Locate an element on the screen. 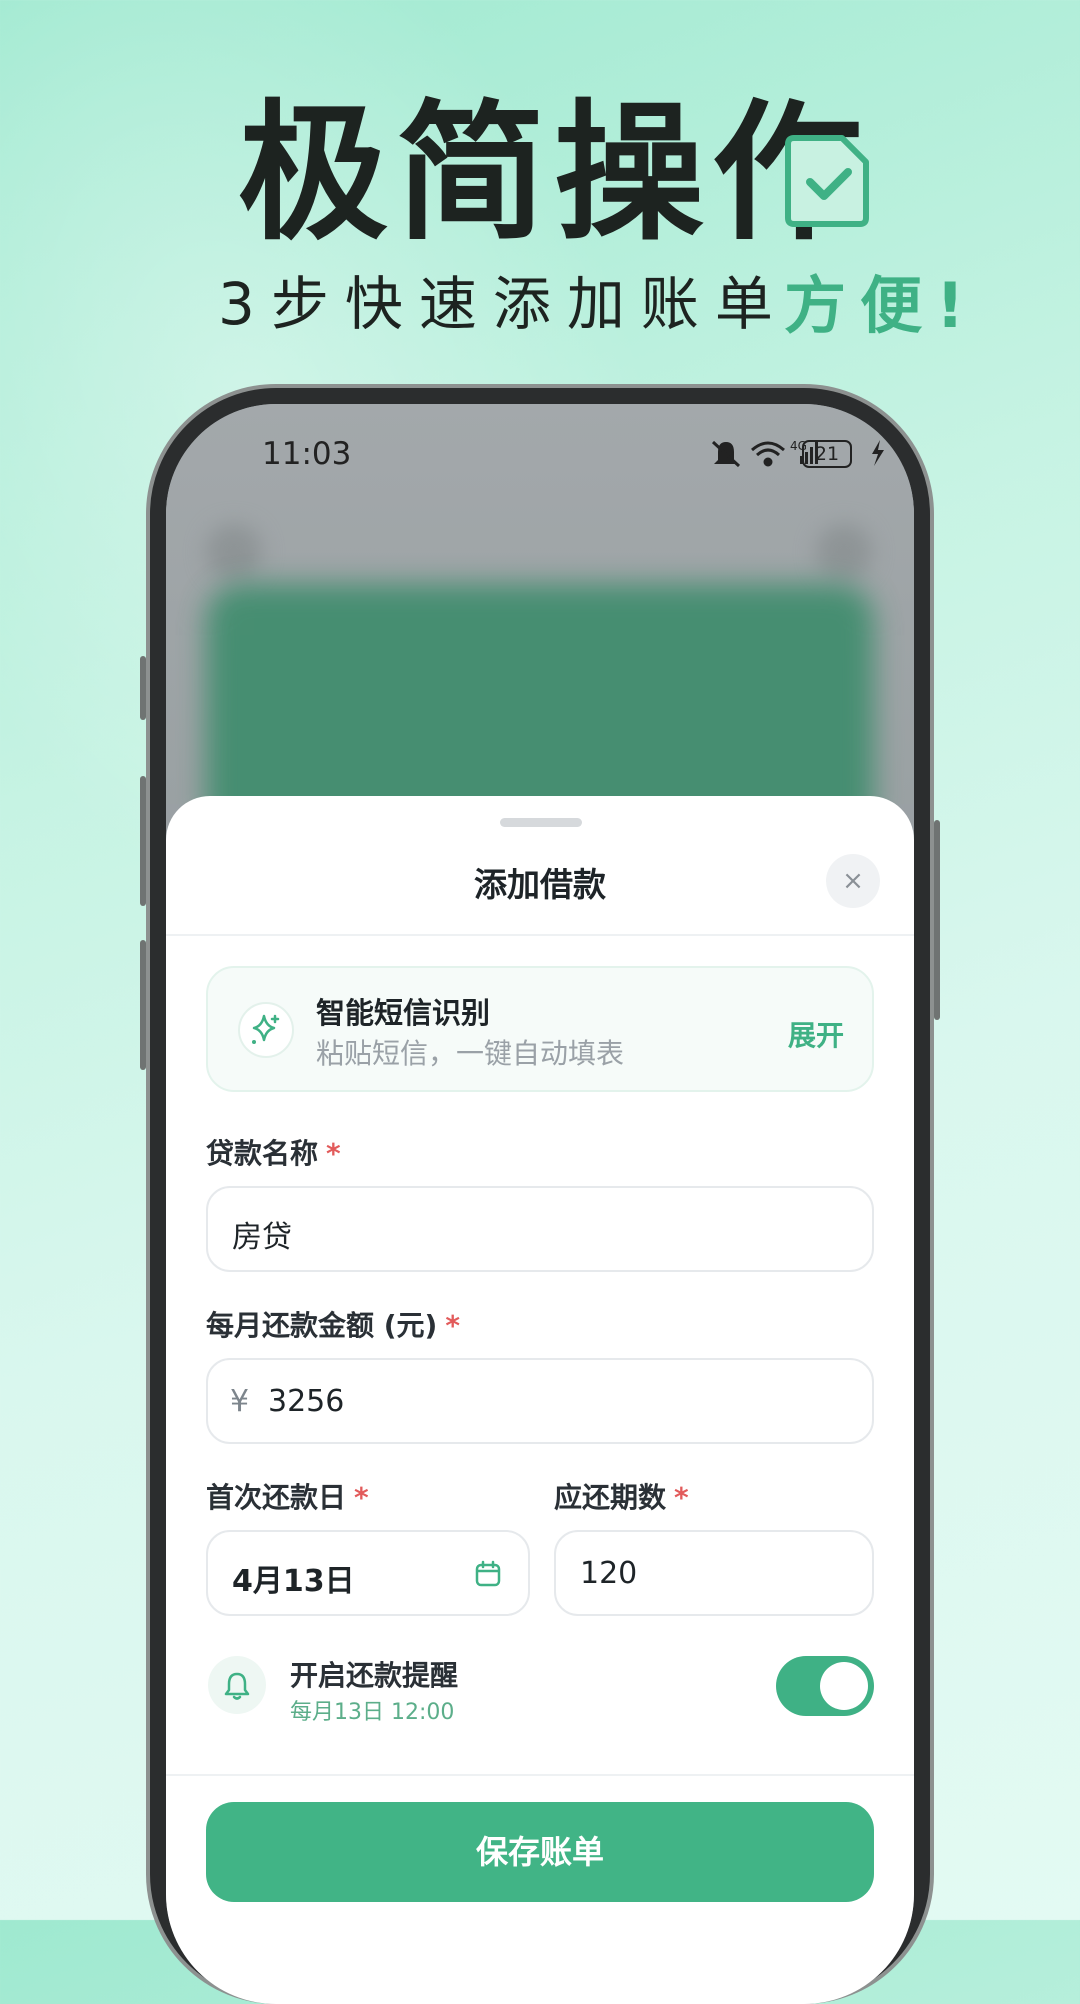 The width and height of the screenshot is (1080, 2004). sheet-grabber is located at coordinates (541, 822).